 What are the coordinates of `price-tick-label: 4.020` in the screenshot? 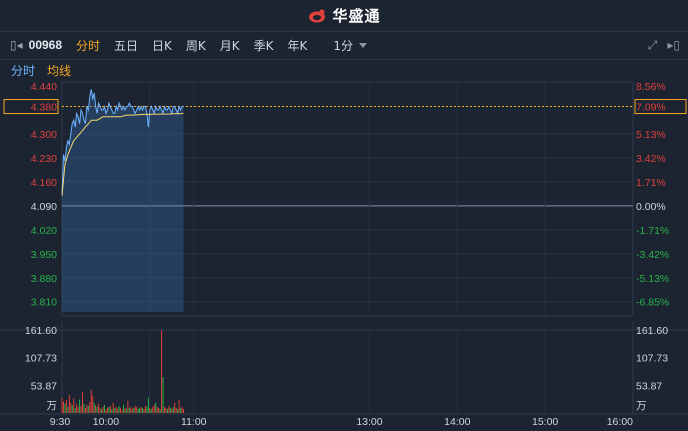 It's located at (44, 231).